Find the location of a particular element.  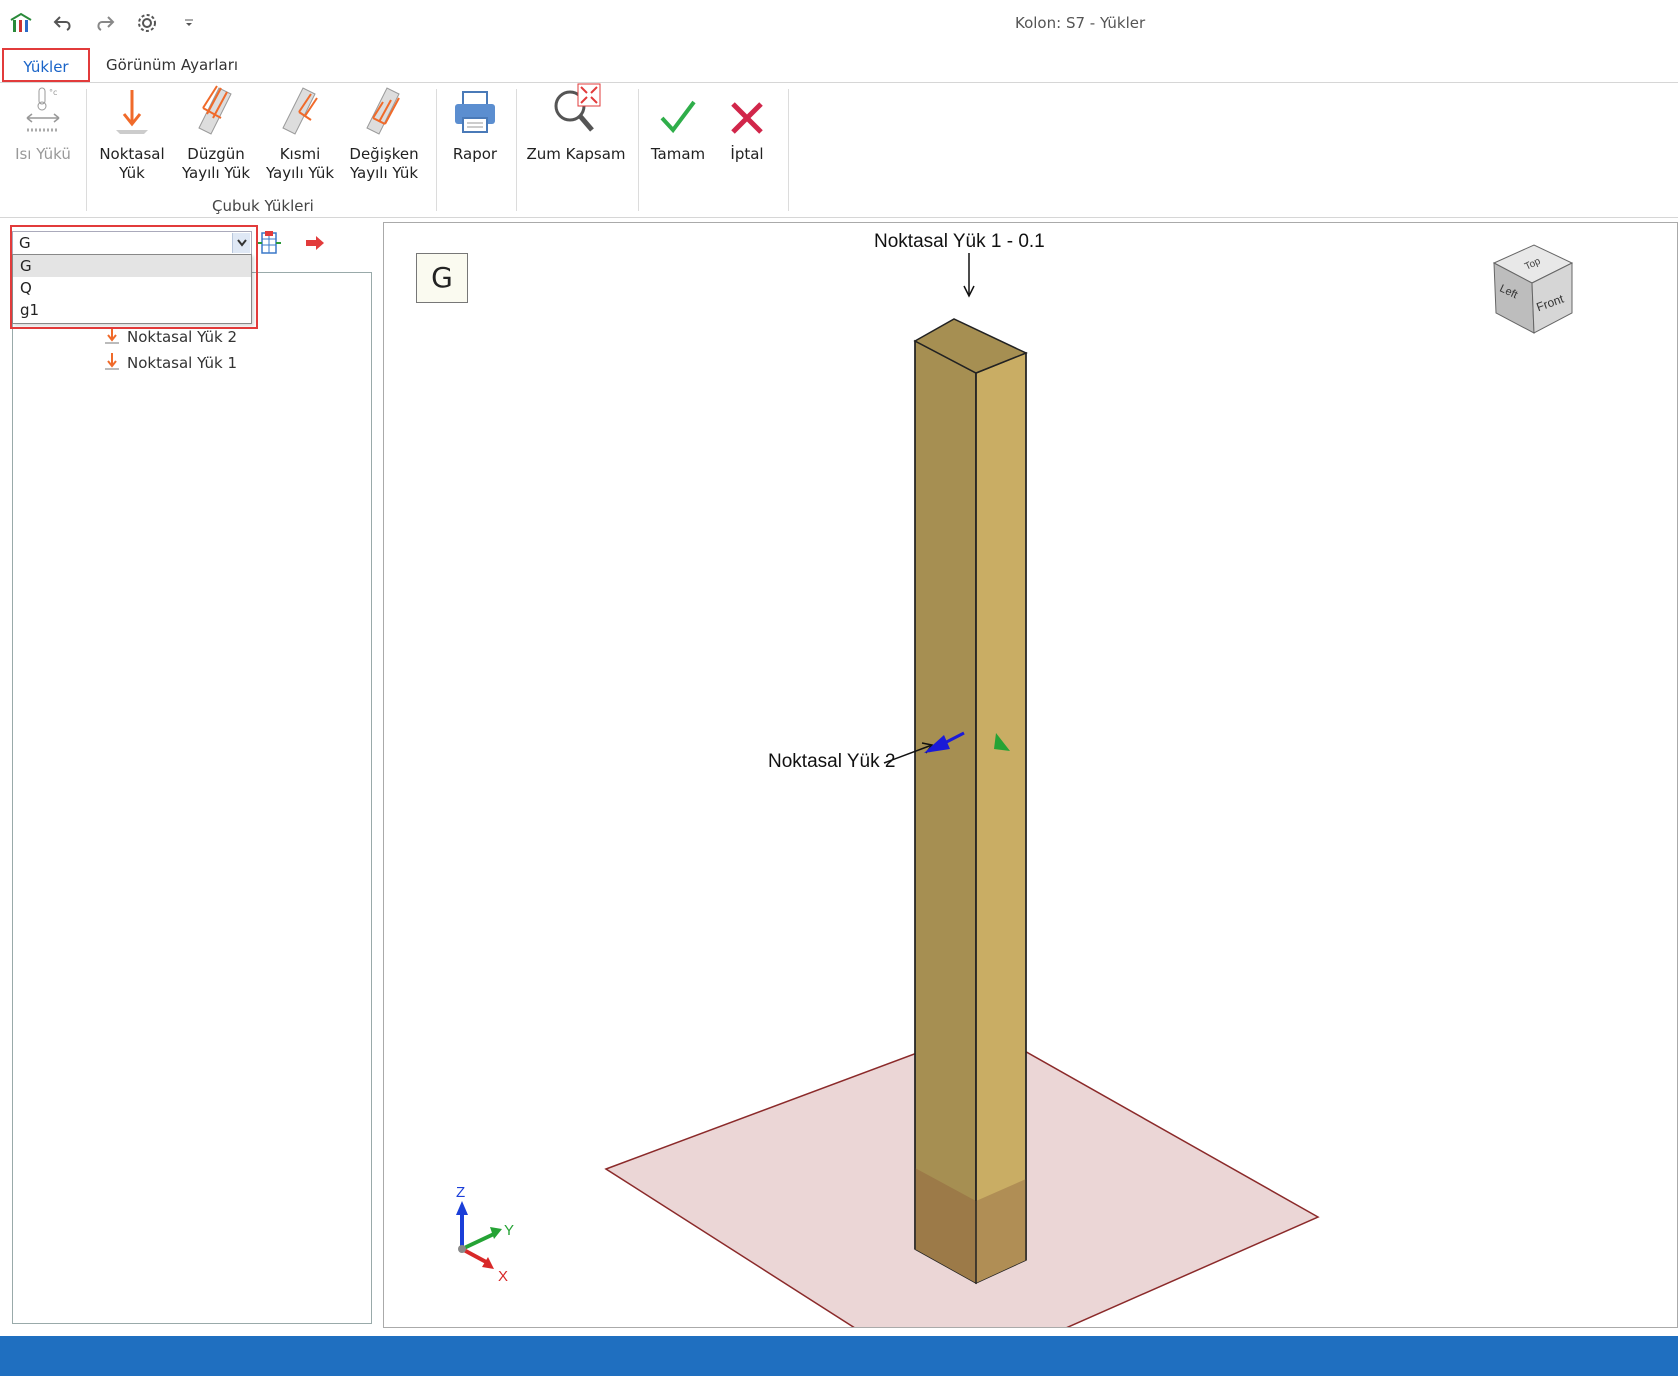

partial-load-label-2: Yayılı Yük is located at coordinates (300, 173).